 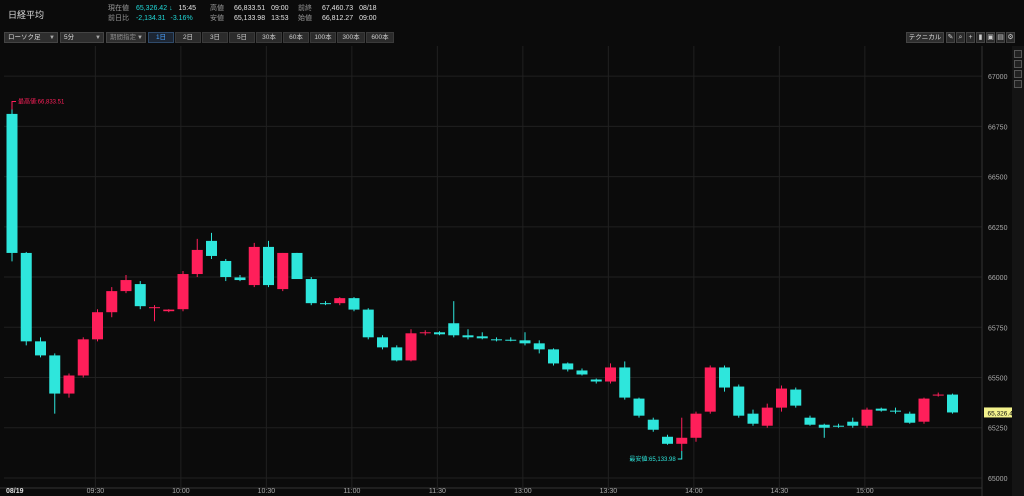 What do you see at coordinates (118, 18) in the screenshot?
I see `change-label: 前日比` at bounding box center [118, 18].